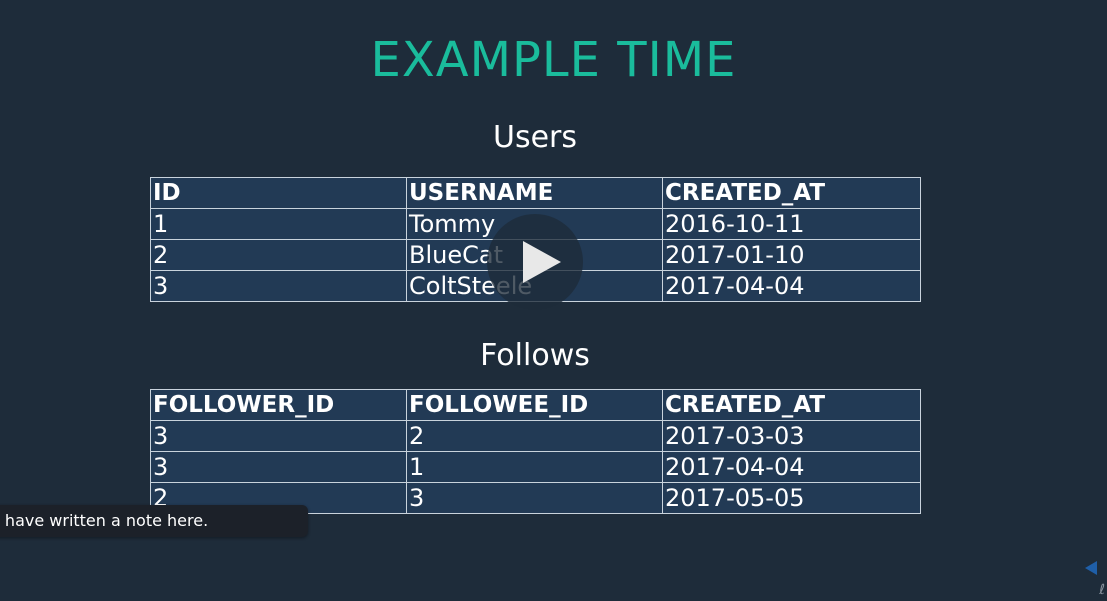 Image resolution: width=1107 pixels, height=601 pixels. Describe the element at coordinates (791, 436) in the screenshot. I see `table-cell: 2017-03-03` at that location.